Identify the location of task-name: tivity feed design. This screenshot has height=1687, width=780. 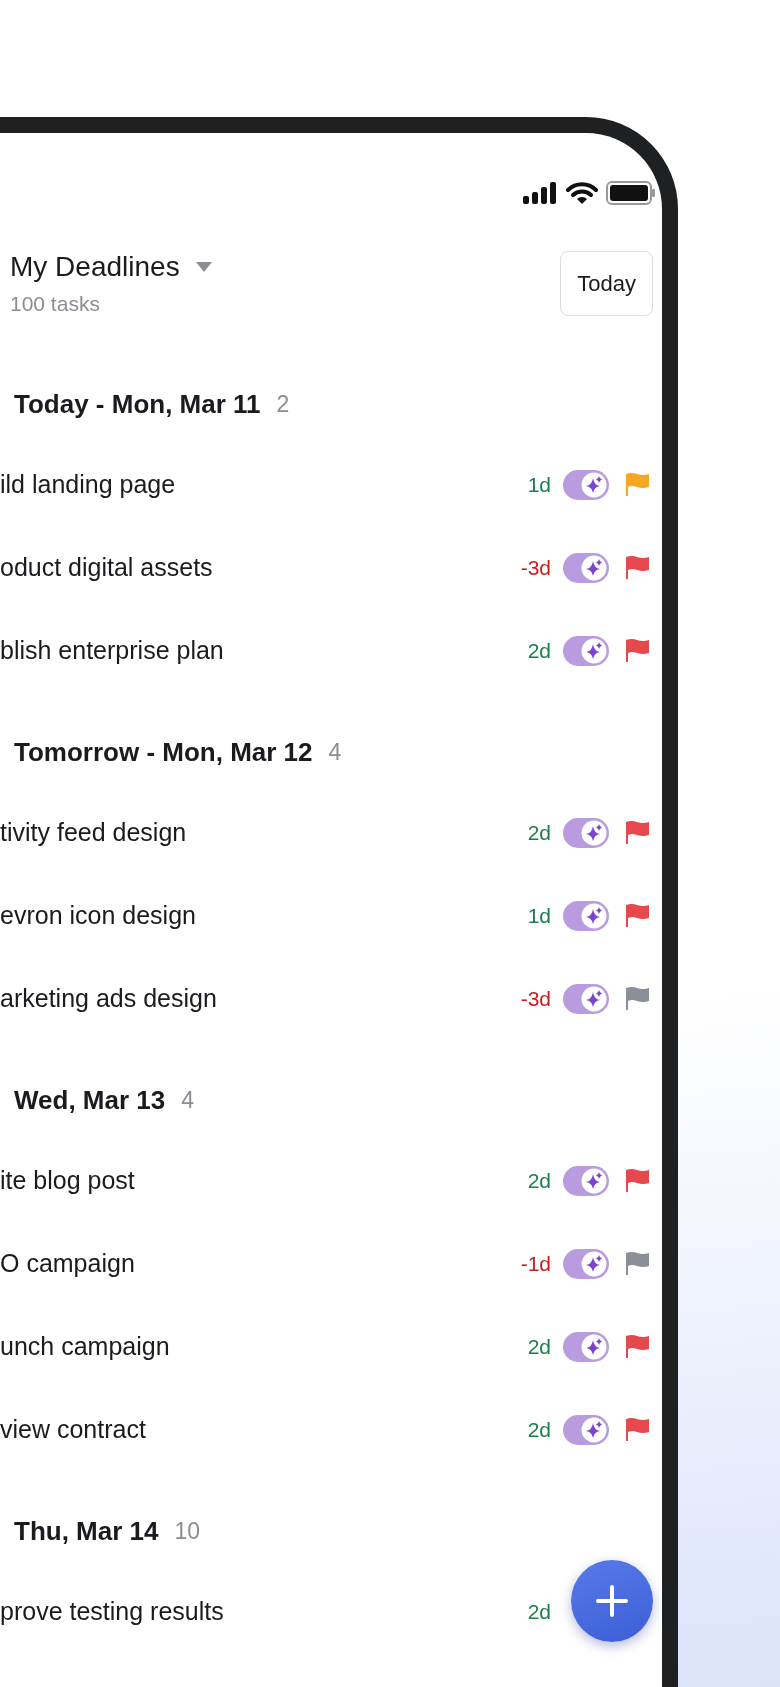
(94, 832).